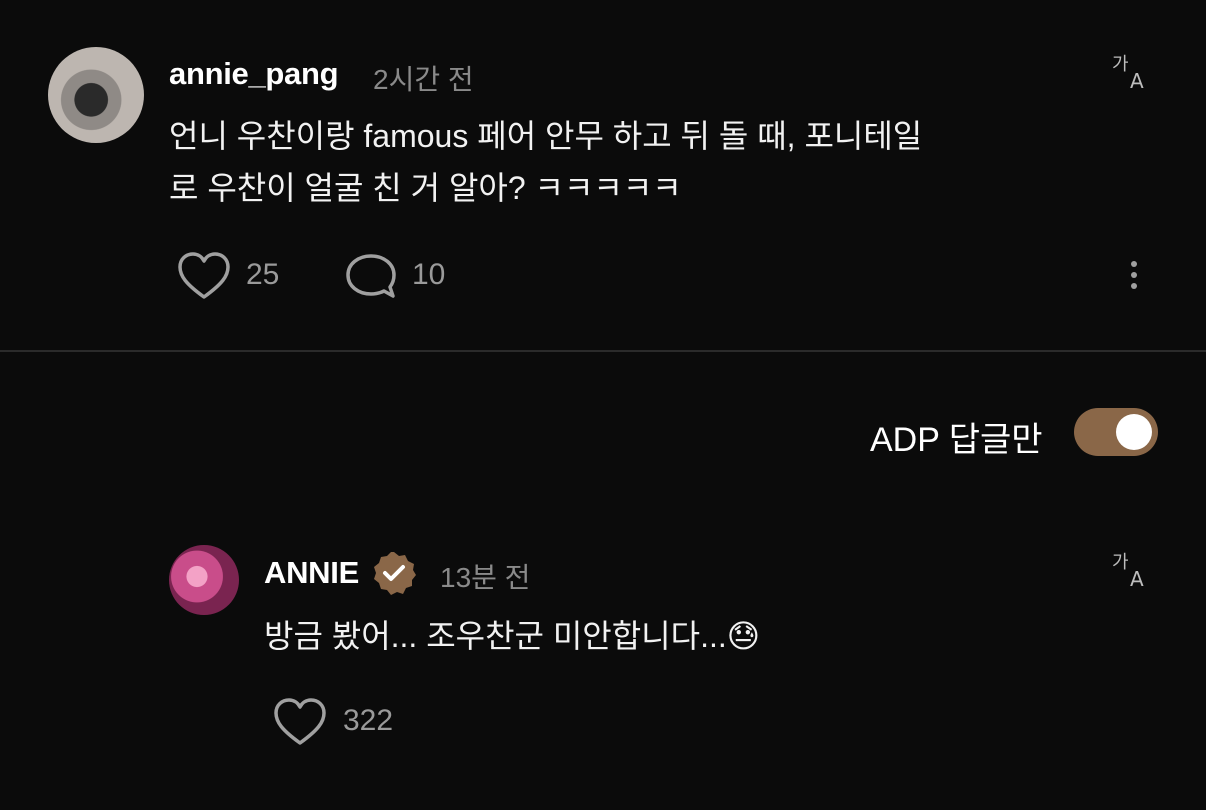 This screenshot has width=1206, height=810. What do you see at coordinates (254, 74) in the screenshot?
I see `comment-username: annie_pang` at bounding box center [254, 74].